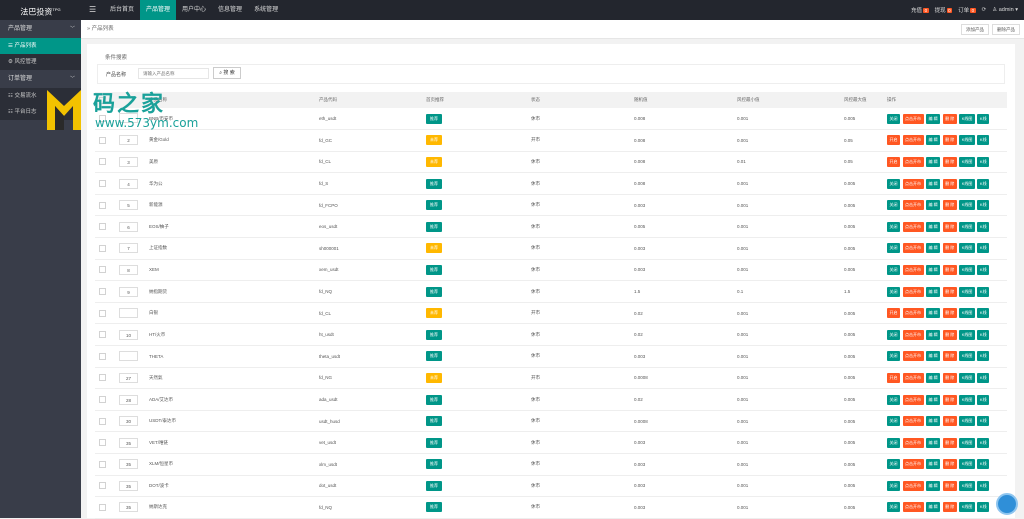  Describe the element at coordinates (1005, 10) in the screenshot. I see `user-menu: ♙ admin ▾` at that location.